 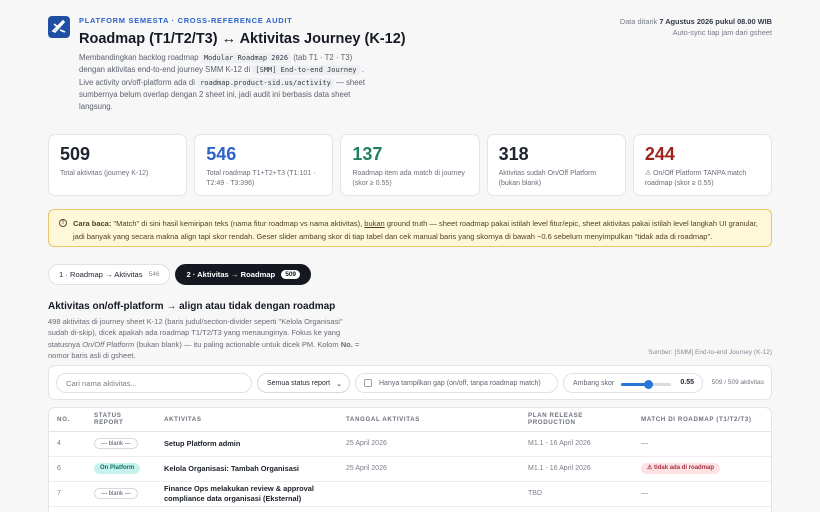 I want to click on search-input, so click(x=154, y=383).